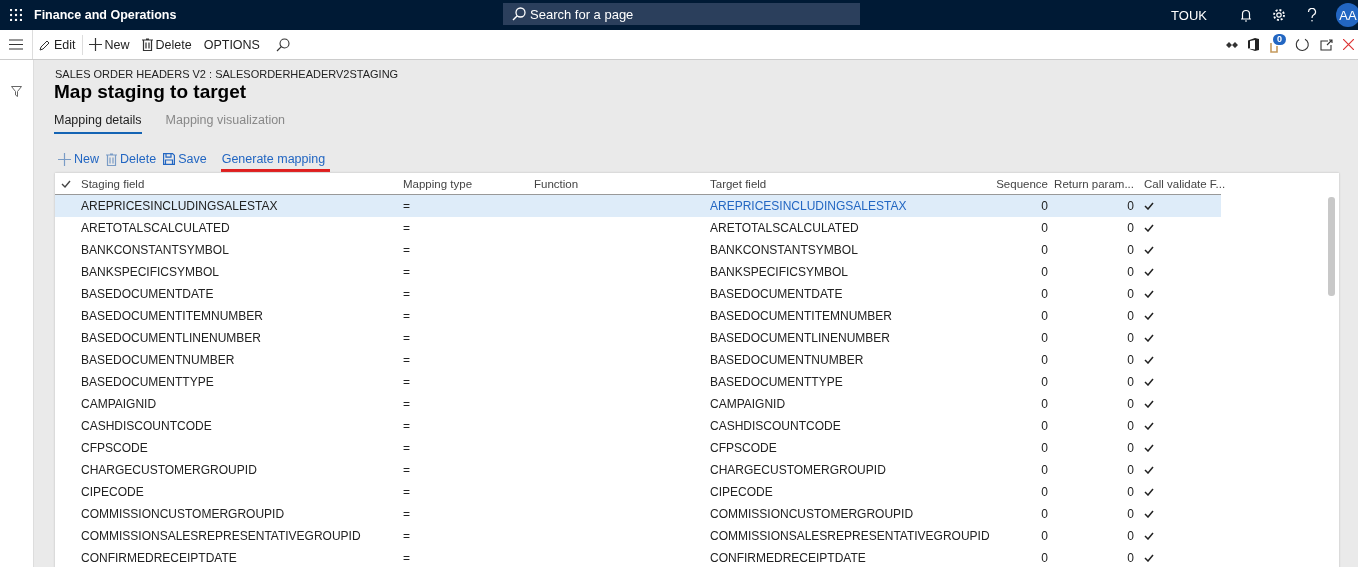 This screenshot has width=1358, height=567. Describe the element at coordinates (638, 228) in the screenshot. I see `table-row: ARETOTALSCALCULATED = ARETOTALSCALCULATED 0 0` at that location.